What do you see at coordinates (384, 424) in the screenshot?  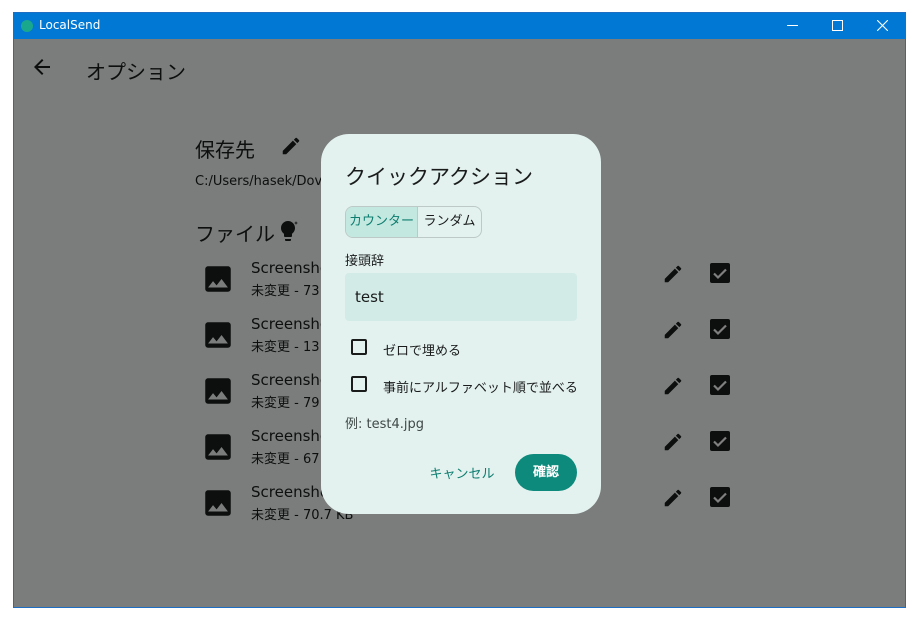 I see `example-text: 例: test4.jpg` at bounding box center [384, 424].